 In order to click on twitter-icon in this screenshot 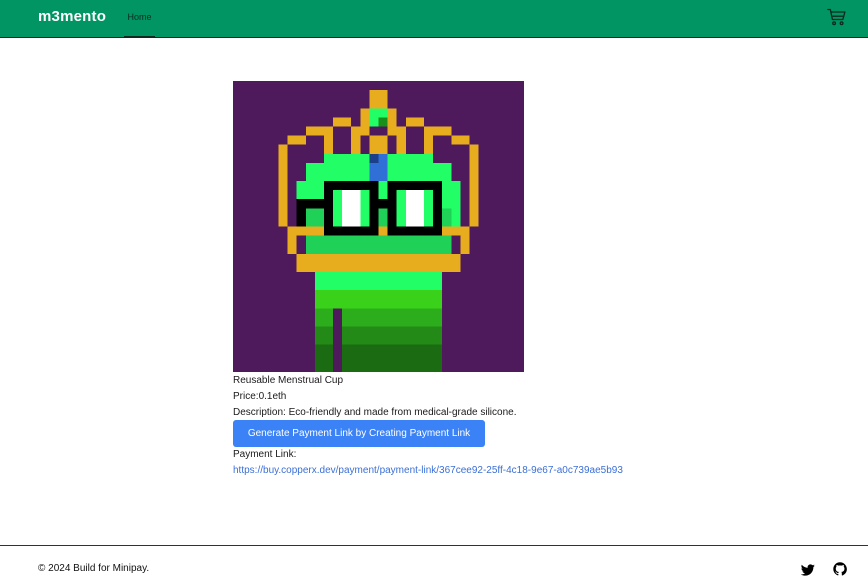, I will do `click(808, 570)`.